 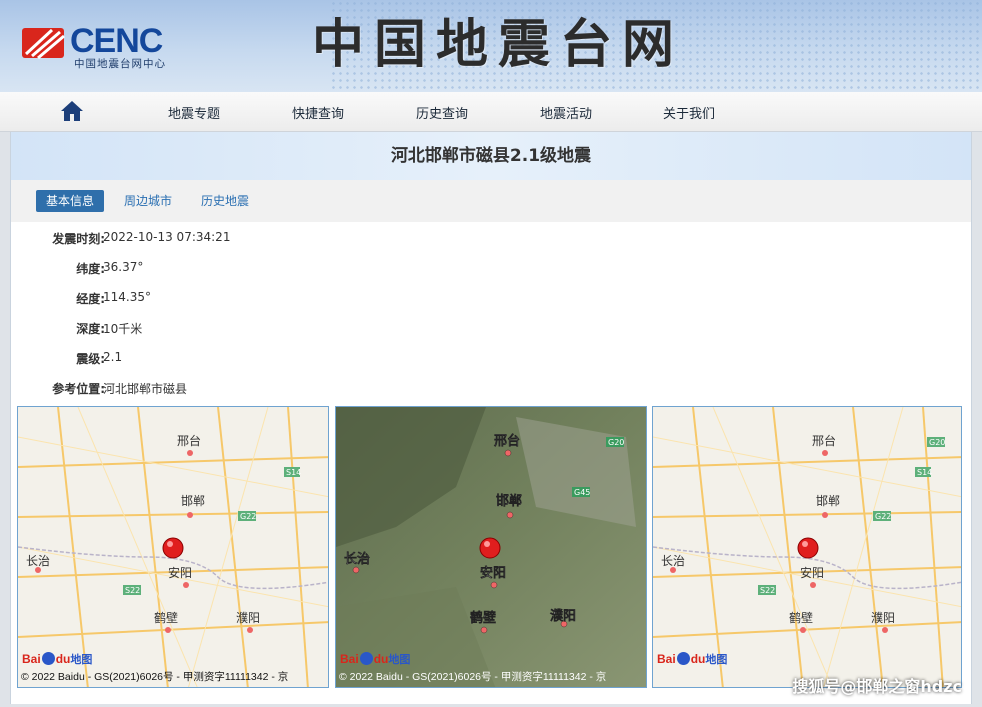 What do you see at coordinates (90, 359) in the screenshot?
I see `info-label: 震级:` at bounding box center [90, 359].